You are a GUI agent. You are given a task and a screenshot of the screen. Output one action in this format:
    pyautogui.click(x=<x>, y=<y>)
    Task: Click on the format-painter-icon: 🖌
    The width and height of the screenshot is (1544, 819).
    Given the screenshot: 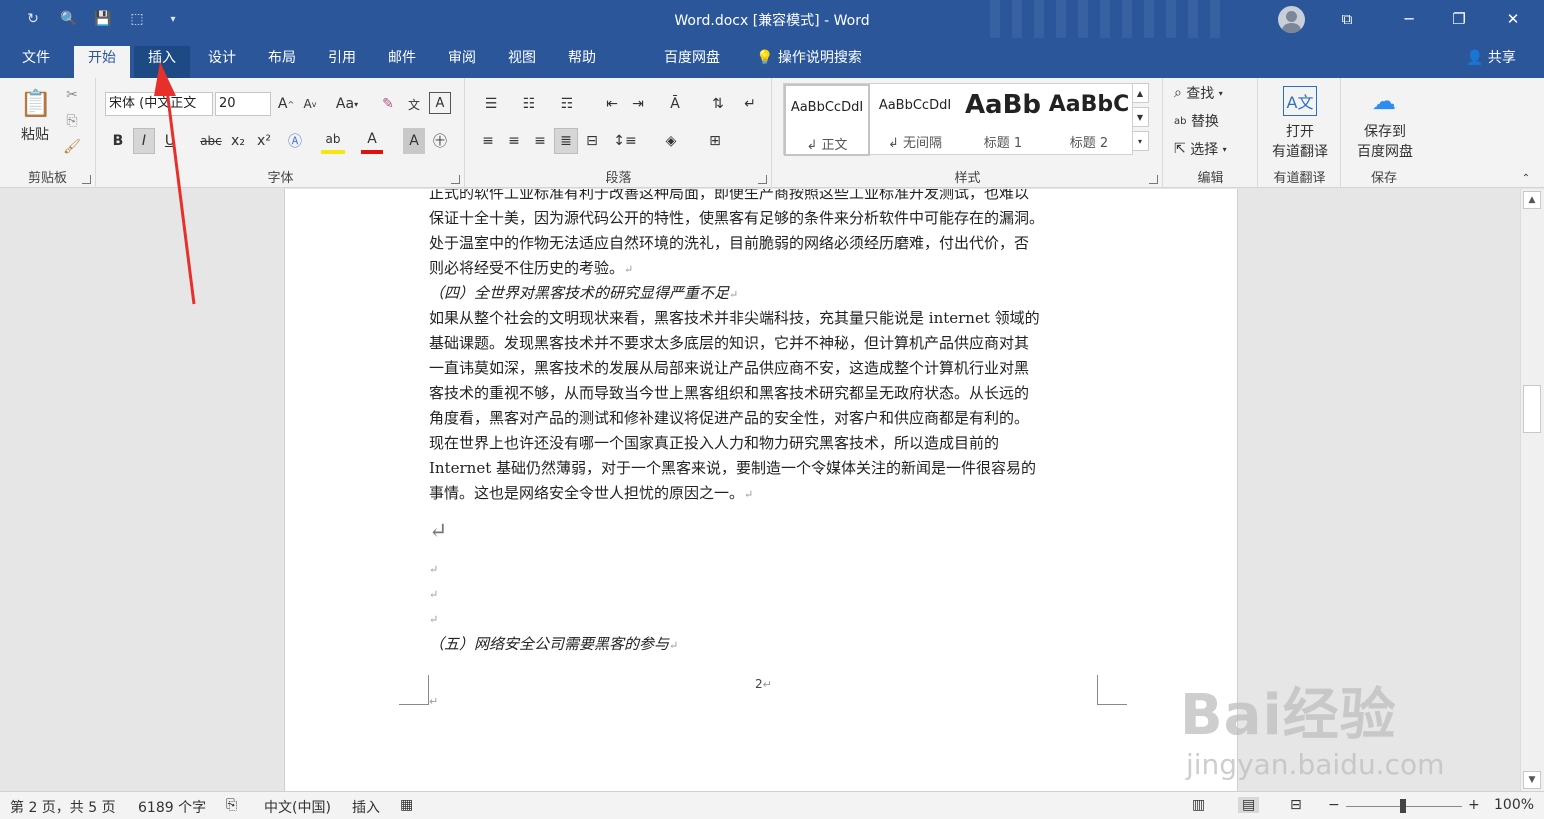 What is the action you would take?
    pyautogui.click(x=72, y=147)
    